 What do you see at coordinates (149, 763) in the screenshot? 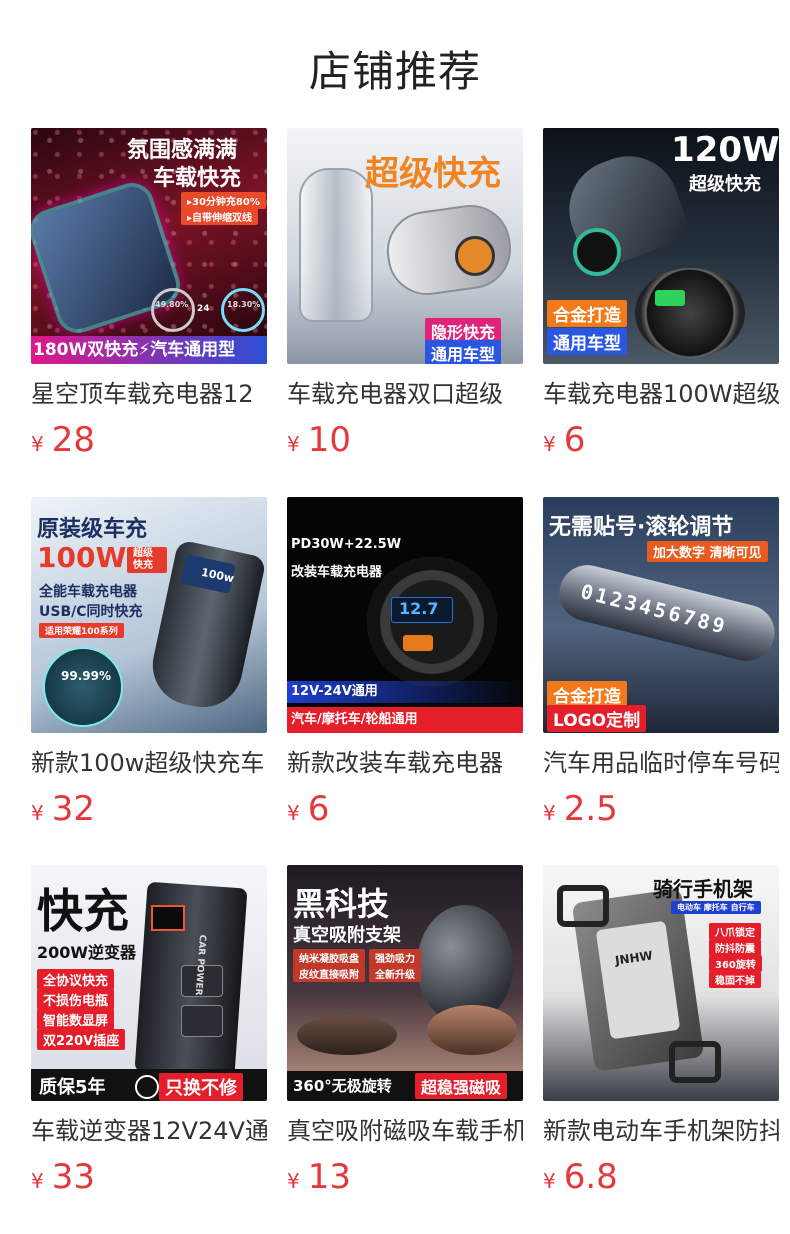
I see `product-name: 新款100w超级快充车` at bounding box center [149, 763].